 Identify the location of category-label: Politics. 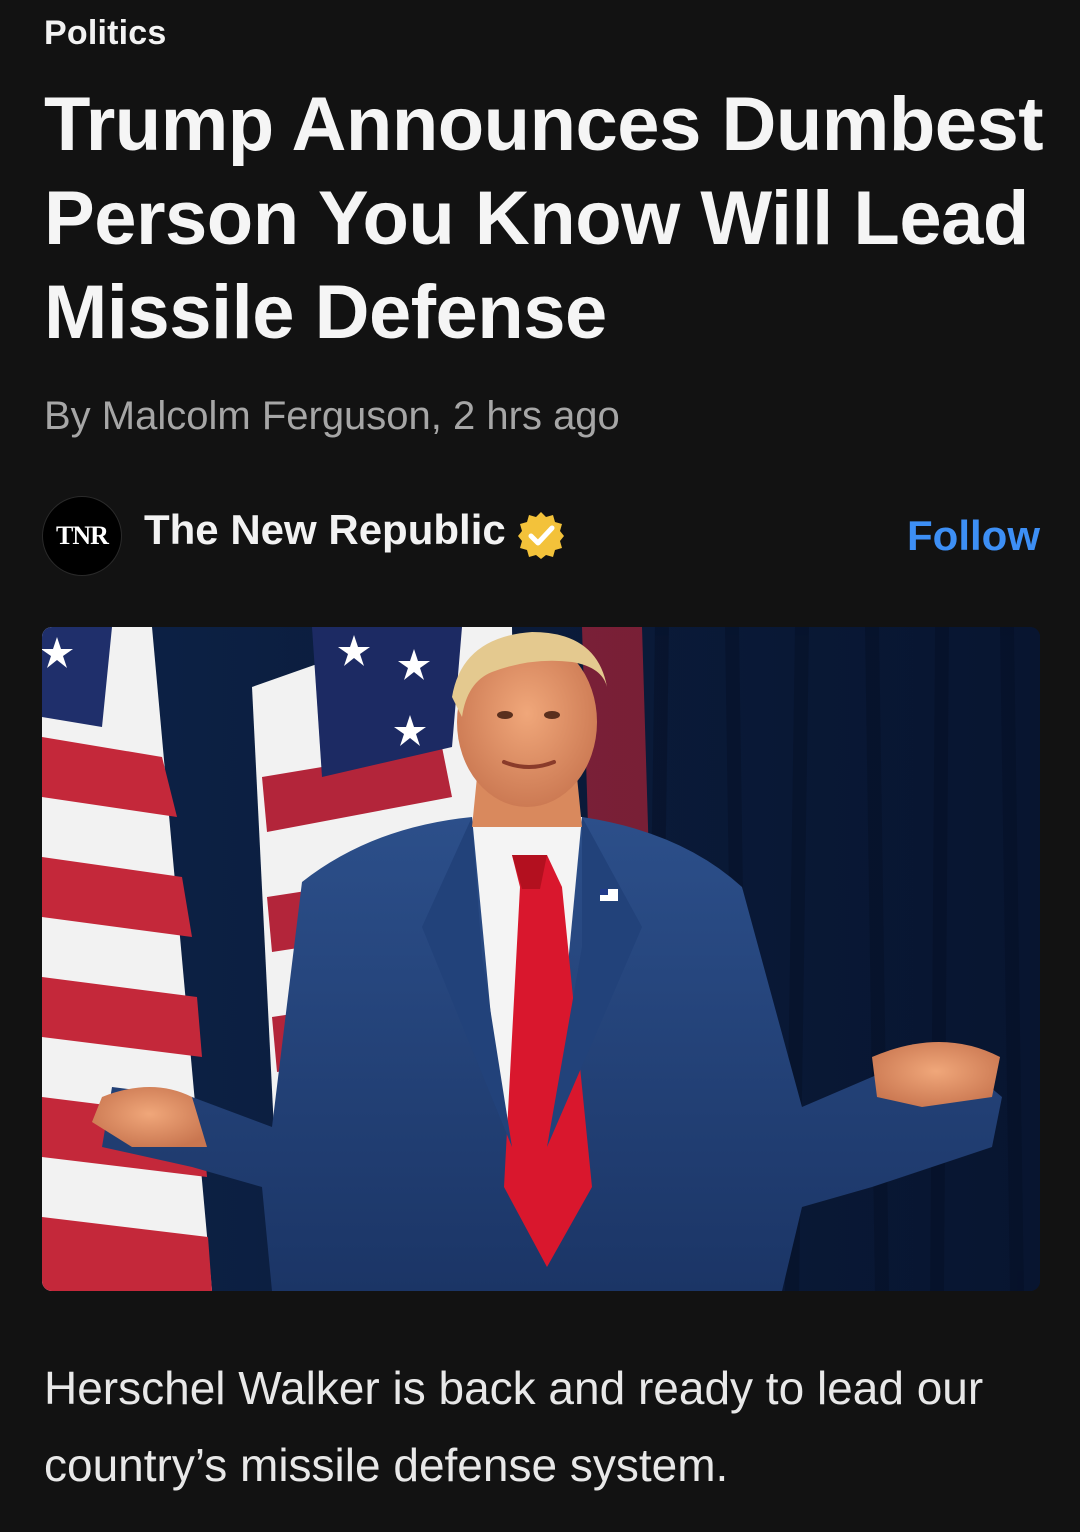
(105, 33).